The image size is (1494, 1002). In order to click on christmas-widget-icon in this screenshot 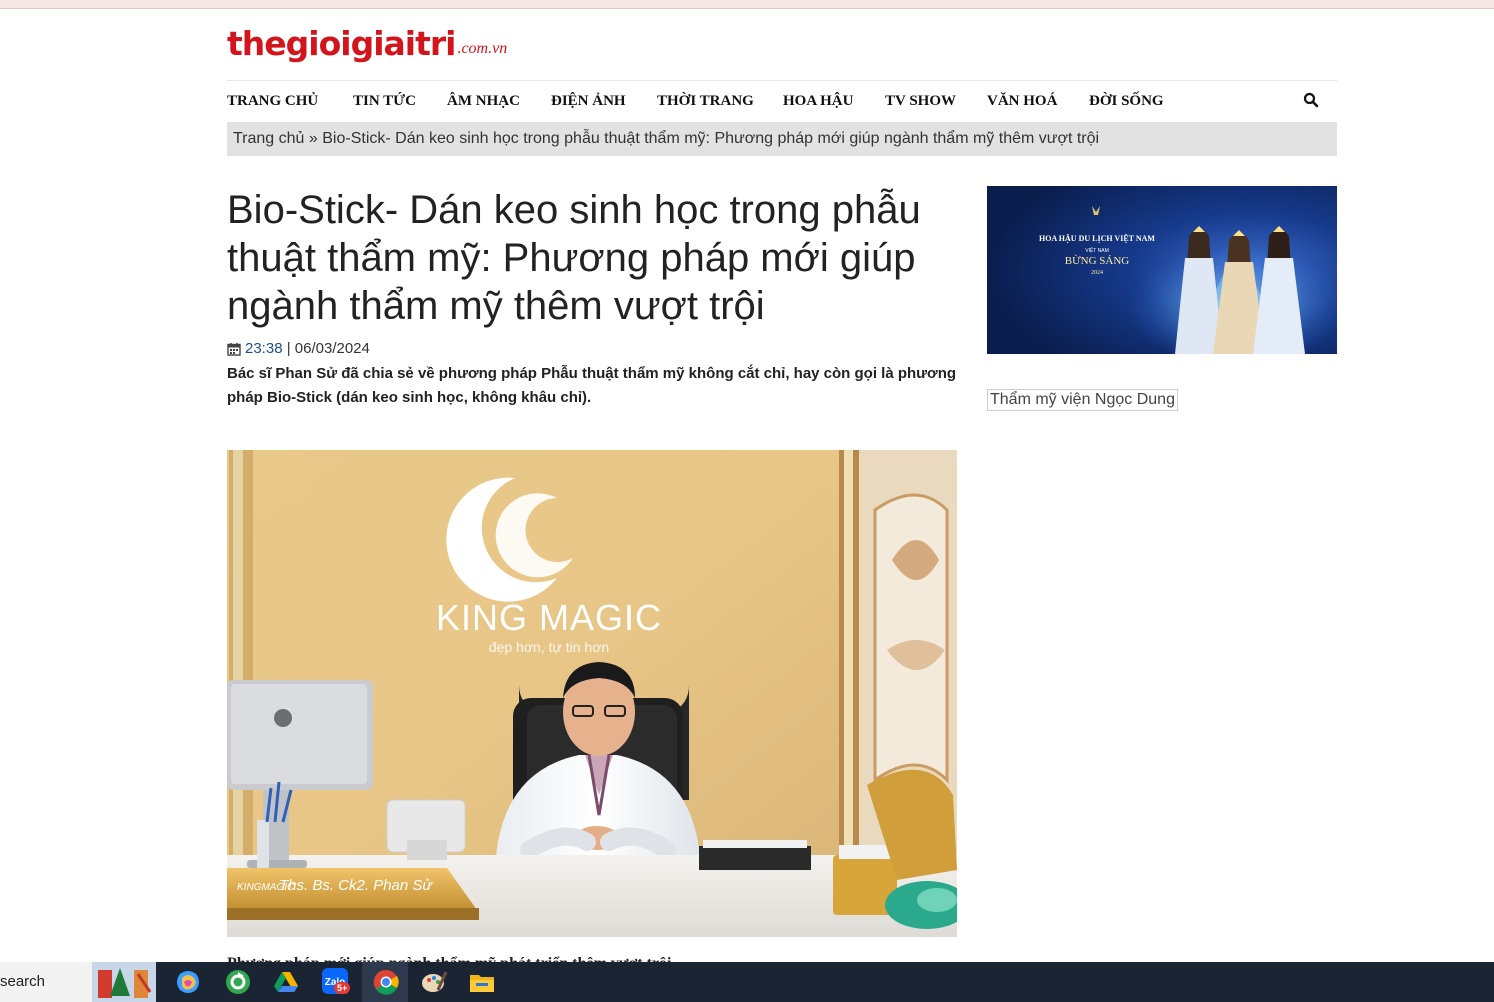, I will do `click(124, 982)`.